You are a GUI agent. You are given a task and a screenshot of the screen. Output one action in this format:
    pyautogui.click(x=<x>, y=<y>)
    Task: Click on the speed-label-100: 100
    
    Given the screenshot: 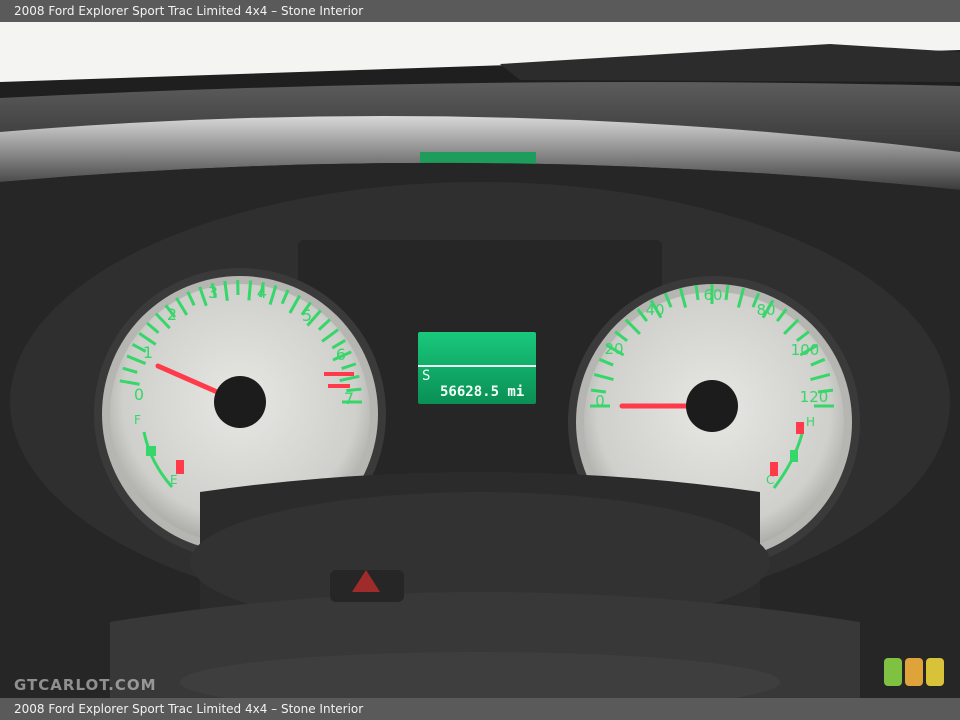 What is the action you would take?
    pyautogui.click(x=805, y=350)
    